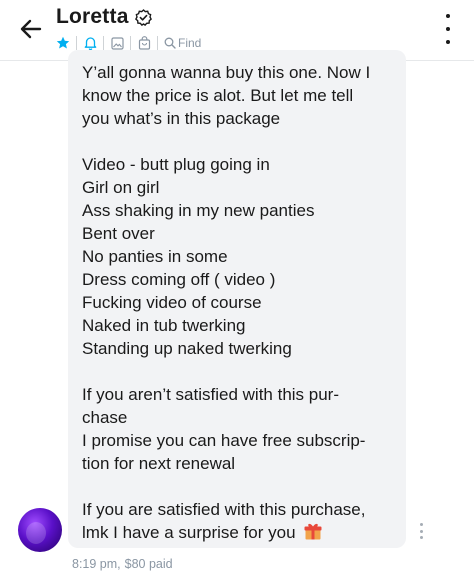 The image size is (474, 572). Describe the element at coordinates (187, 348) in the screenshot. I see `message-line: Standing up naked twerking` at that location.